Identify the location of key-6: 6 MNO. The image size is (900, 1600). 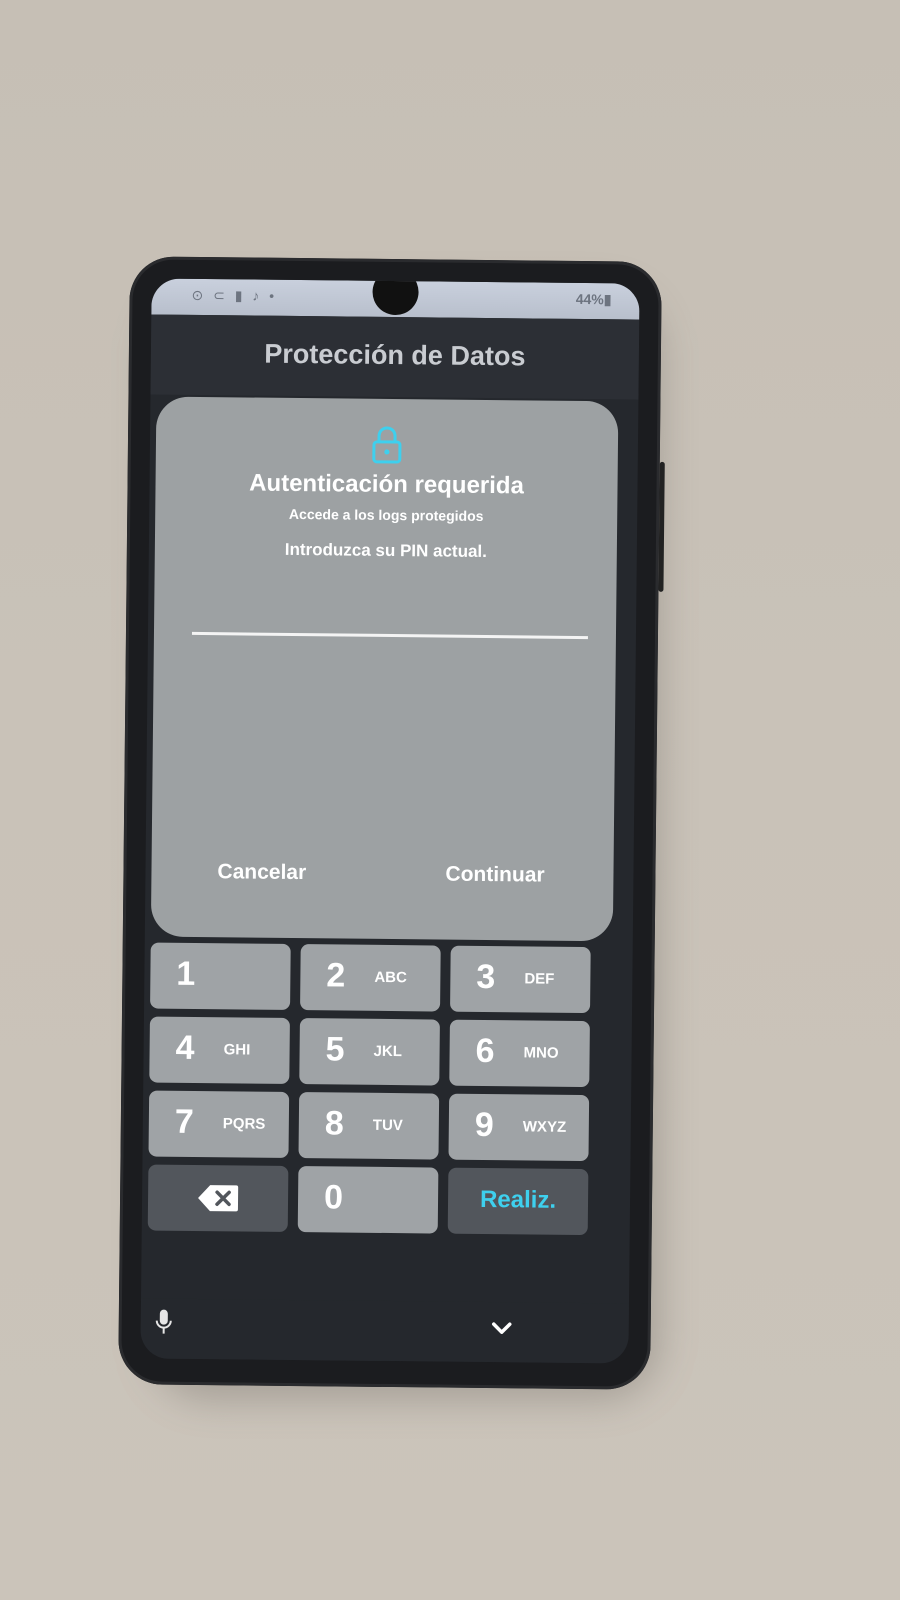
(519, 1053).